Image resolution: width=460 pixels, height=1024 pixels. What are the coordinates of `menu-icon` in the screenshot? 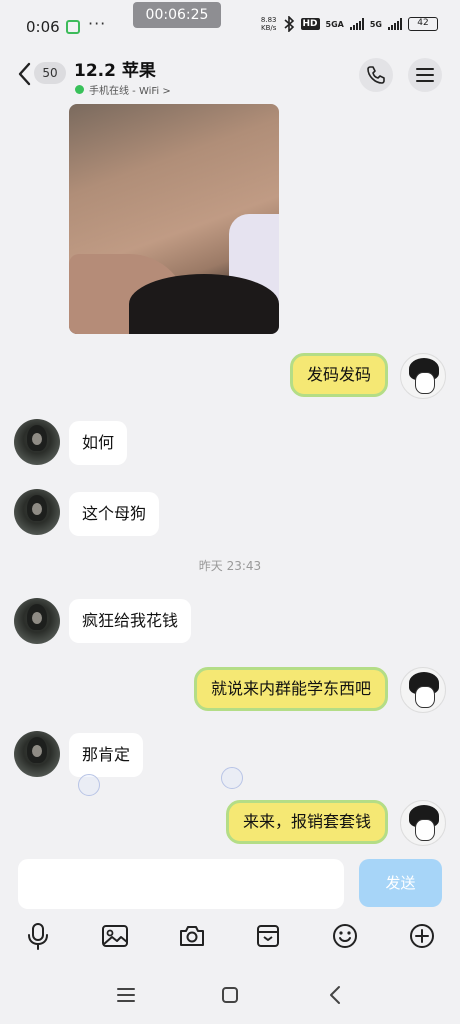 It's located at (425, 75).